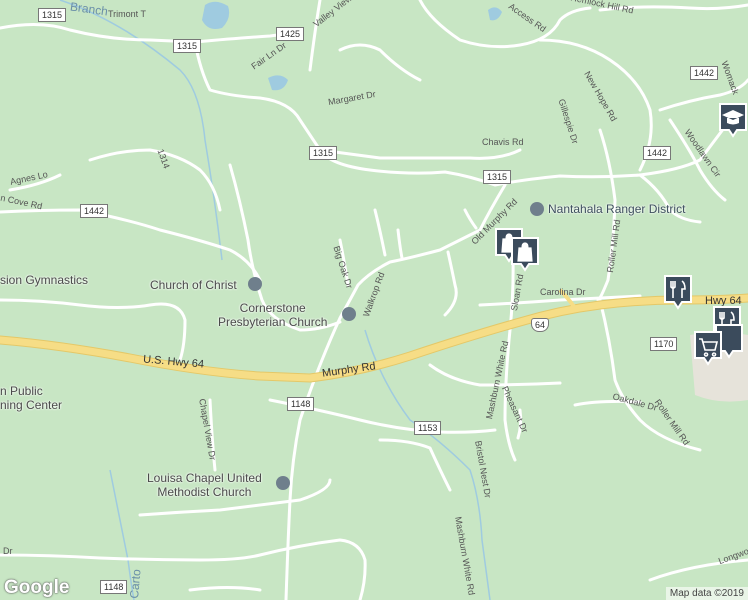  I want to click on shopping-pin, so click(525, 254).